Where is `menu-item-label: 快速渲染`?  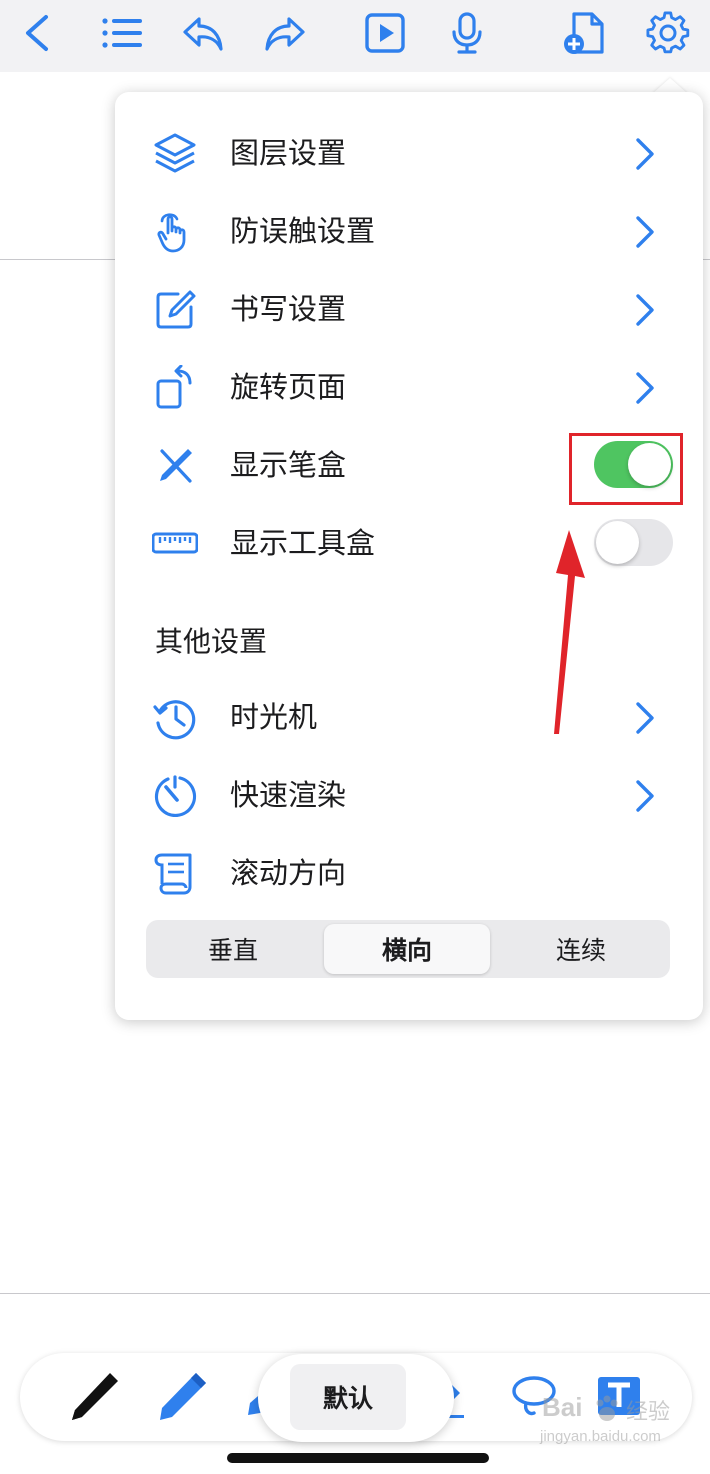 menu-item-label: 快速渲染 is located at coordinates (288, 796).